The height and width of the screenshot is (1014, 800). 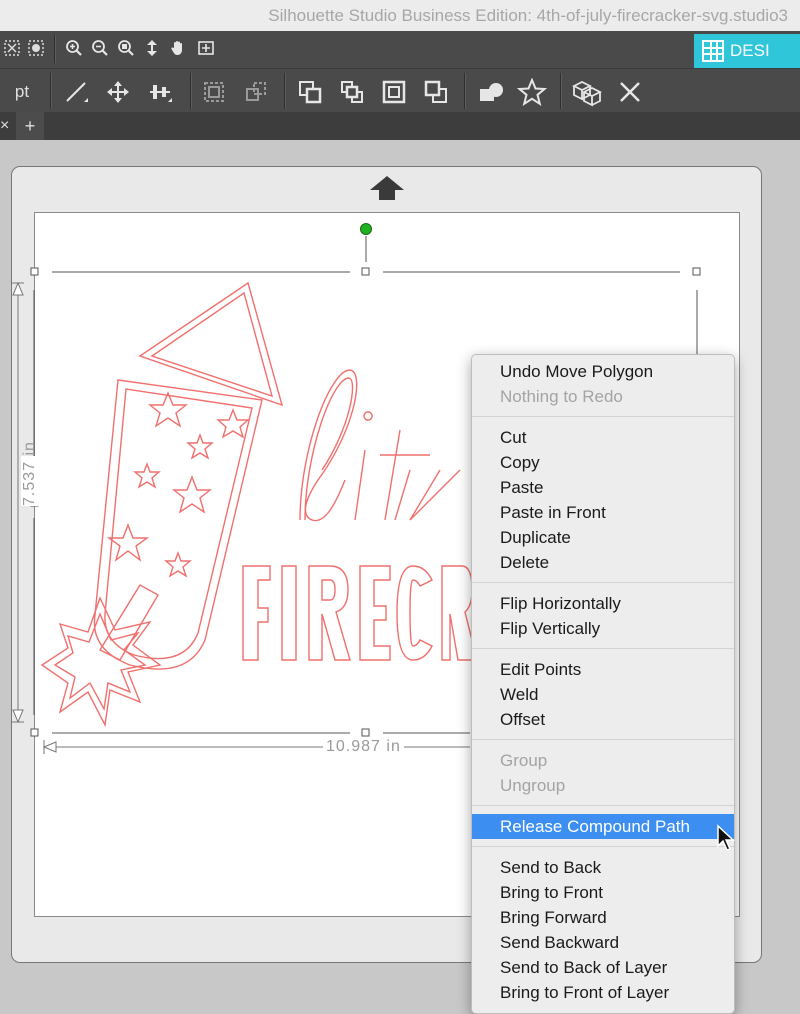 What do you see at coordinates (603, 628) in the screenshot?
I see `menu-item-flip-vertically: Flip Vertically` at bounding box center [603, 628].